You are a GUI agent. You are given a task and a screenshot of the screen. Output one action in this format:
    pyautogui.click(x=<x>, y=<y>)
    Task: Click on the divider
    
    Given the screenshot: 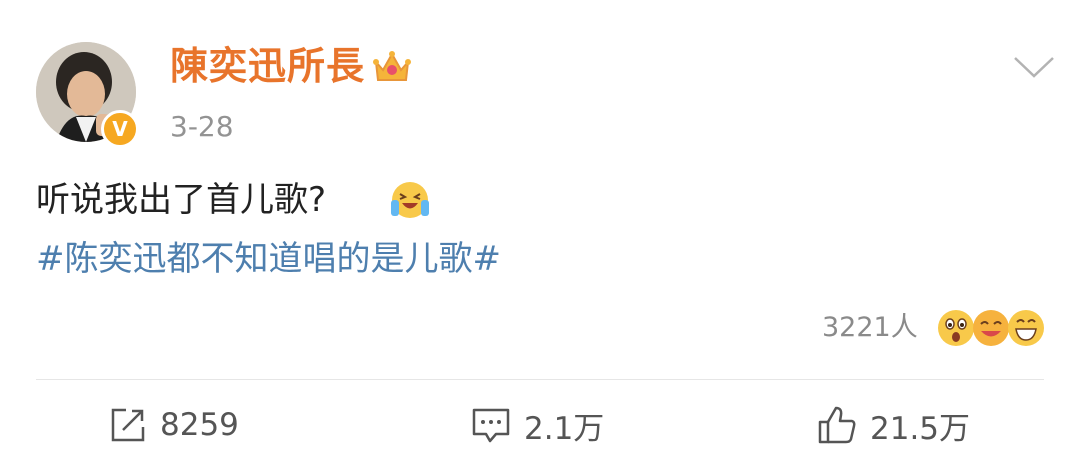 What is the action you would take?
    pyautogui.click(x=540, y=379)
    